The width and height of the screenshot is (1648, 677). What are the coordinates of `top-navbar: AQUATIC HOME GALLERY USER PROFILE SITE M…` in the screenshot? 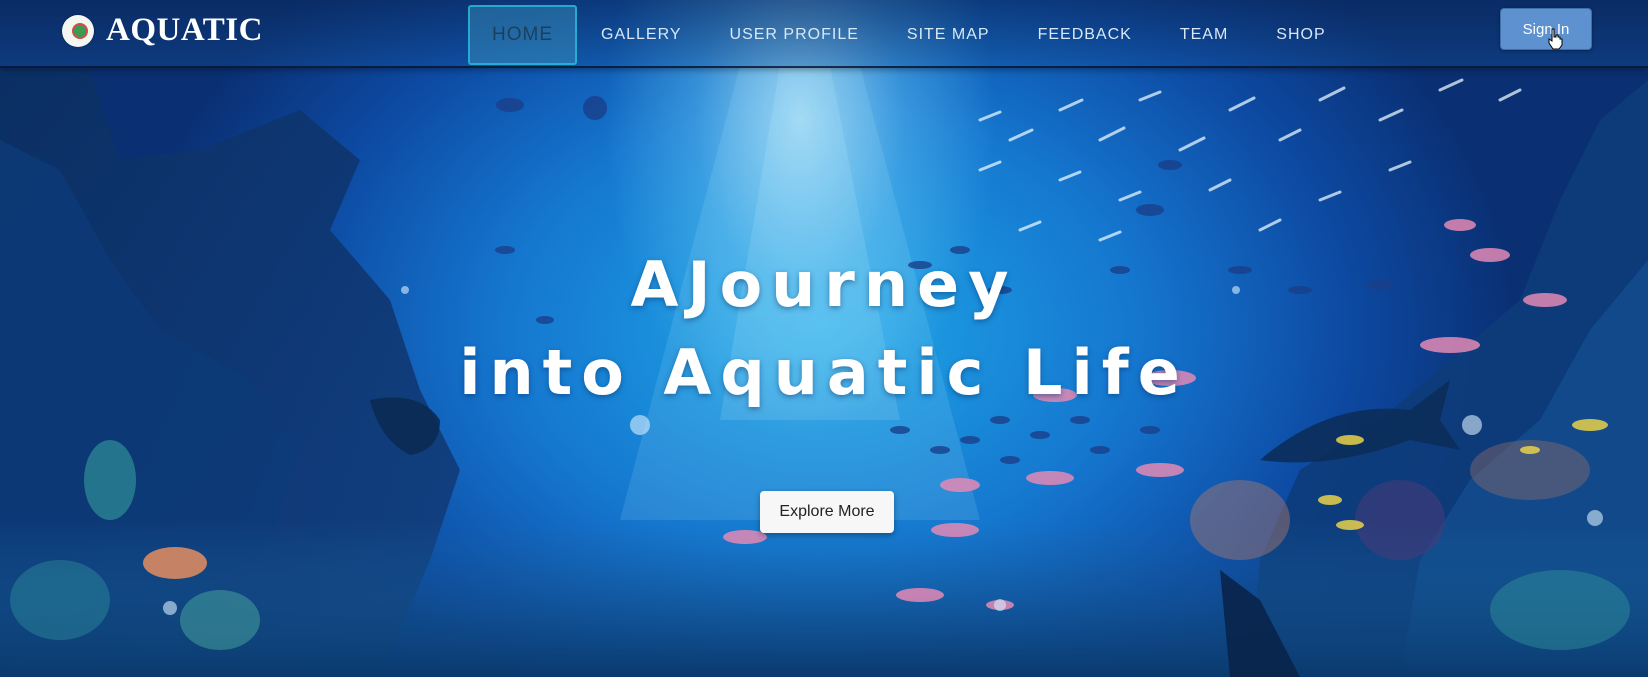 It's located at (824, 34).